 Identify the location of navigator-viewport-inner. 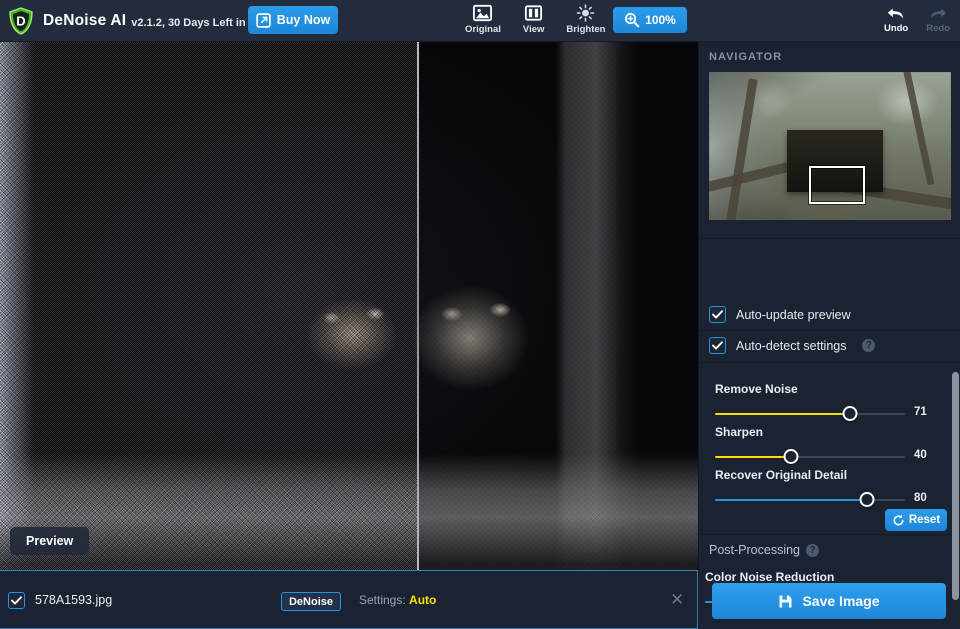
(837, 185).